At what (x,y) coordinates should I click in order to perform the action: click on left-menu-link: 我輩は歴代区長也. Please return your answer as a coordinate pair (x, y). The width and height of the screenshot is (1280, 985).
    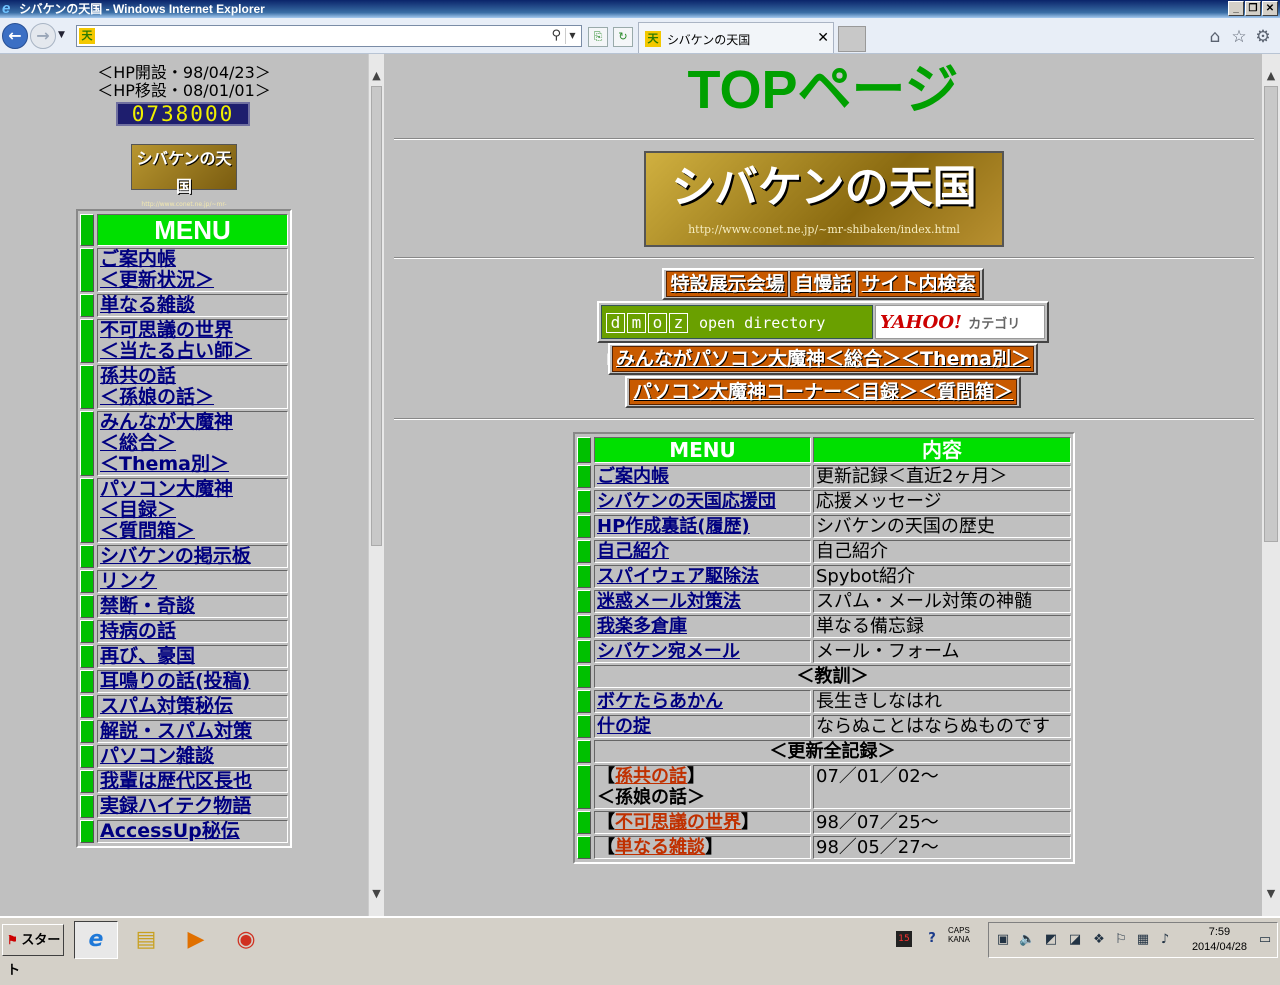
    Looking at the image, I should click on (192, 781).